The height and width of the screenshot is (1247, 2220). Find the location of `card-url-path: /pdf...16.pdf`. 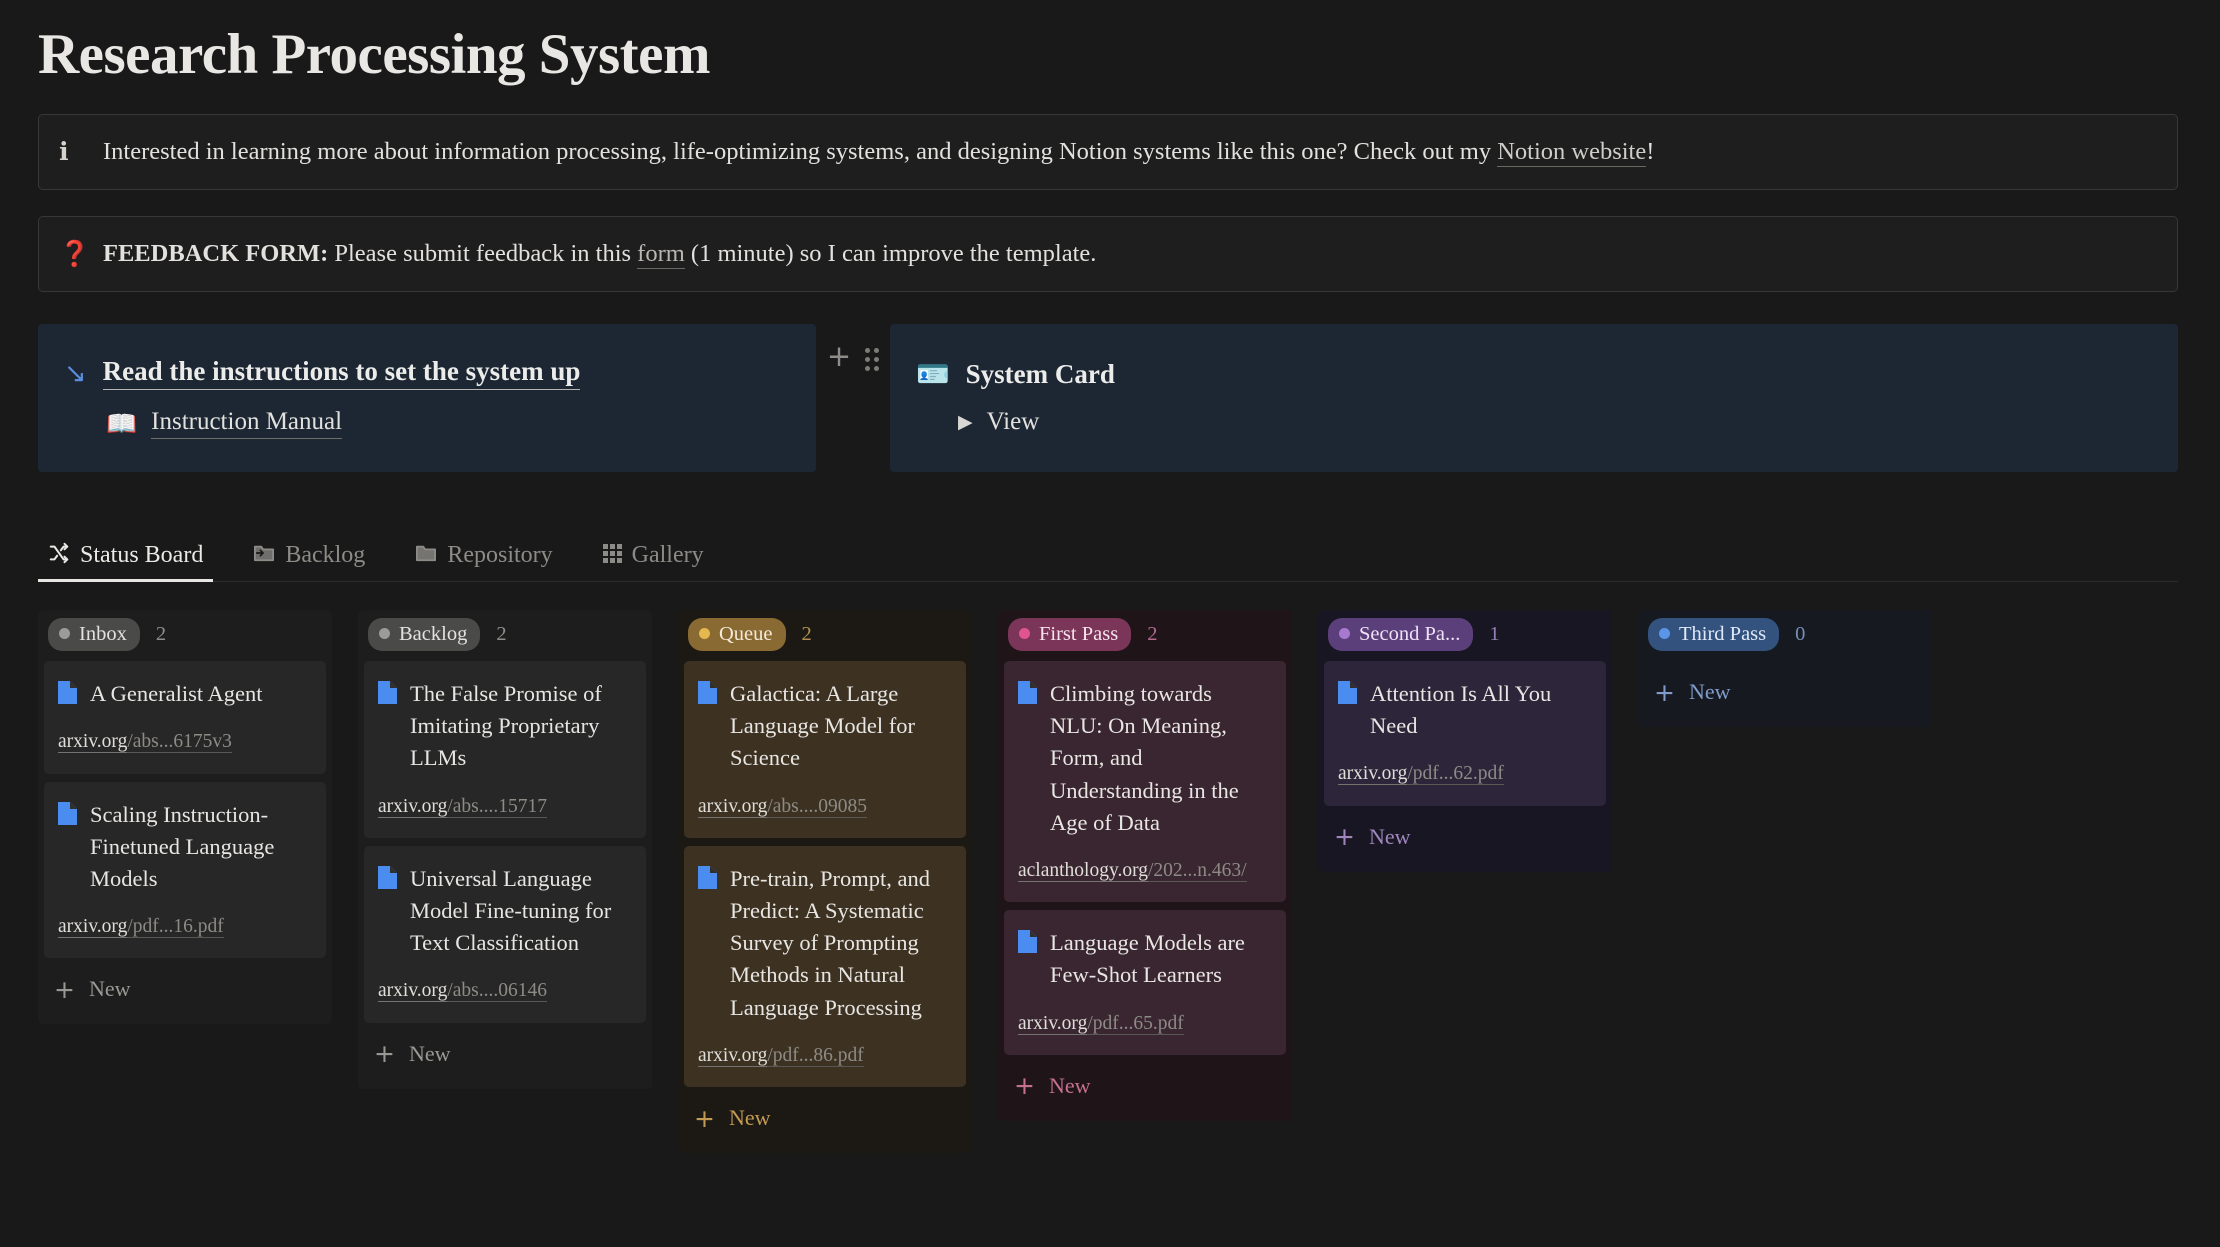

card-url-path: /pdf...16.pdf is located at coordinates (175, 927).